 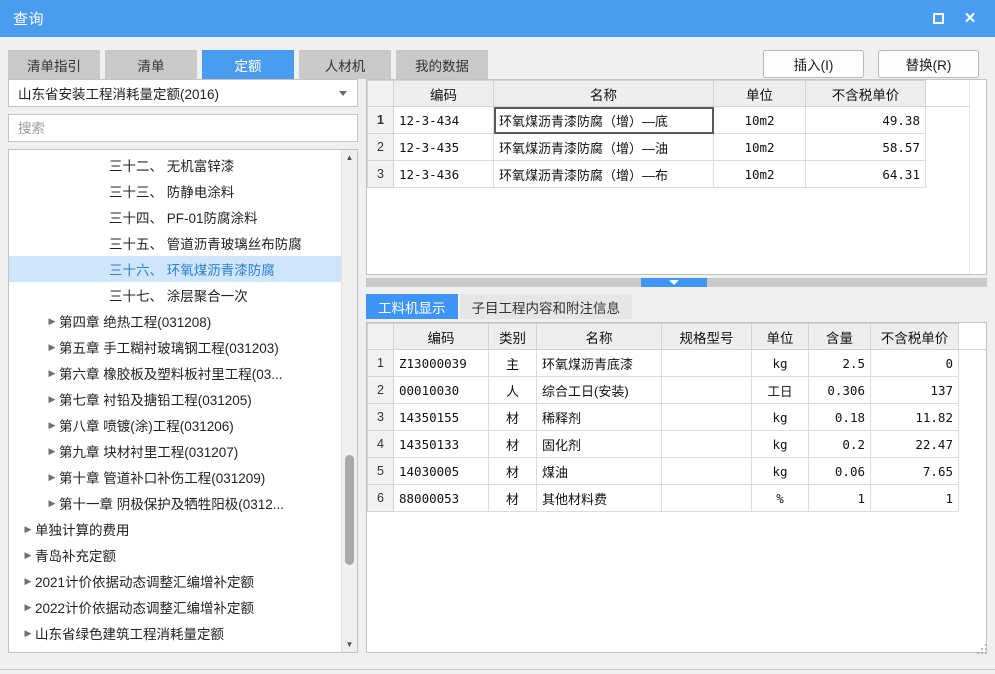 I want to click on detail-col-unit: 单位, so click(x=780, y=336).